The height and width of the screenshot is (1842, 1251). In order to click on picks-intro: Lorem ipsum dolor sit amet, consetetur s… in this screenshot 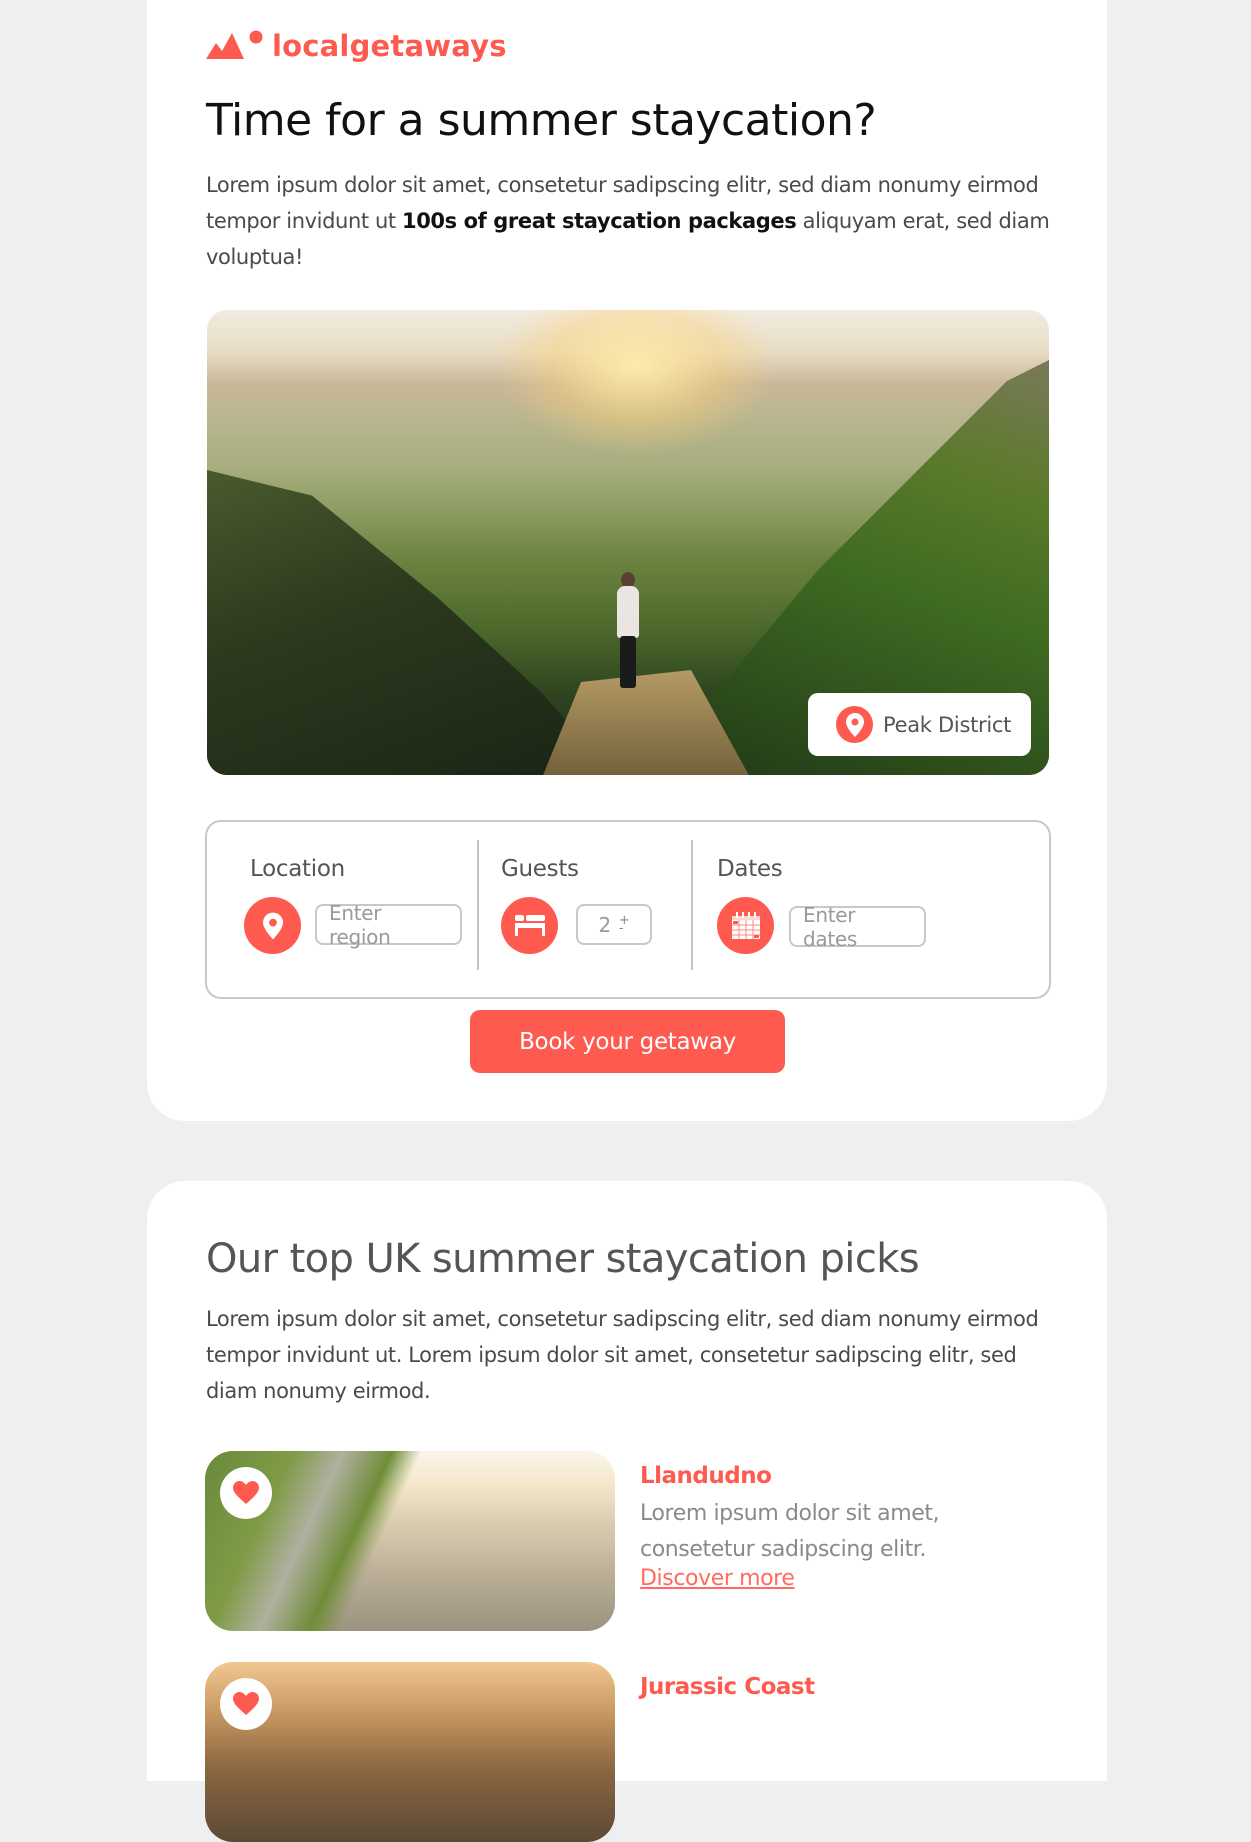, I will do `click(622, 1355)`.